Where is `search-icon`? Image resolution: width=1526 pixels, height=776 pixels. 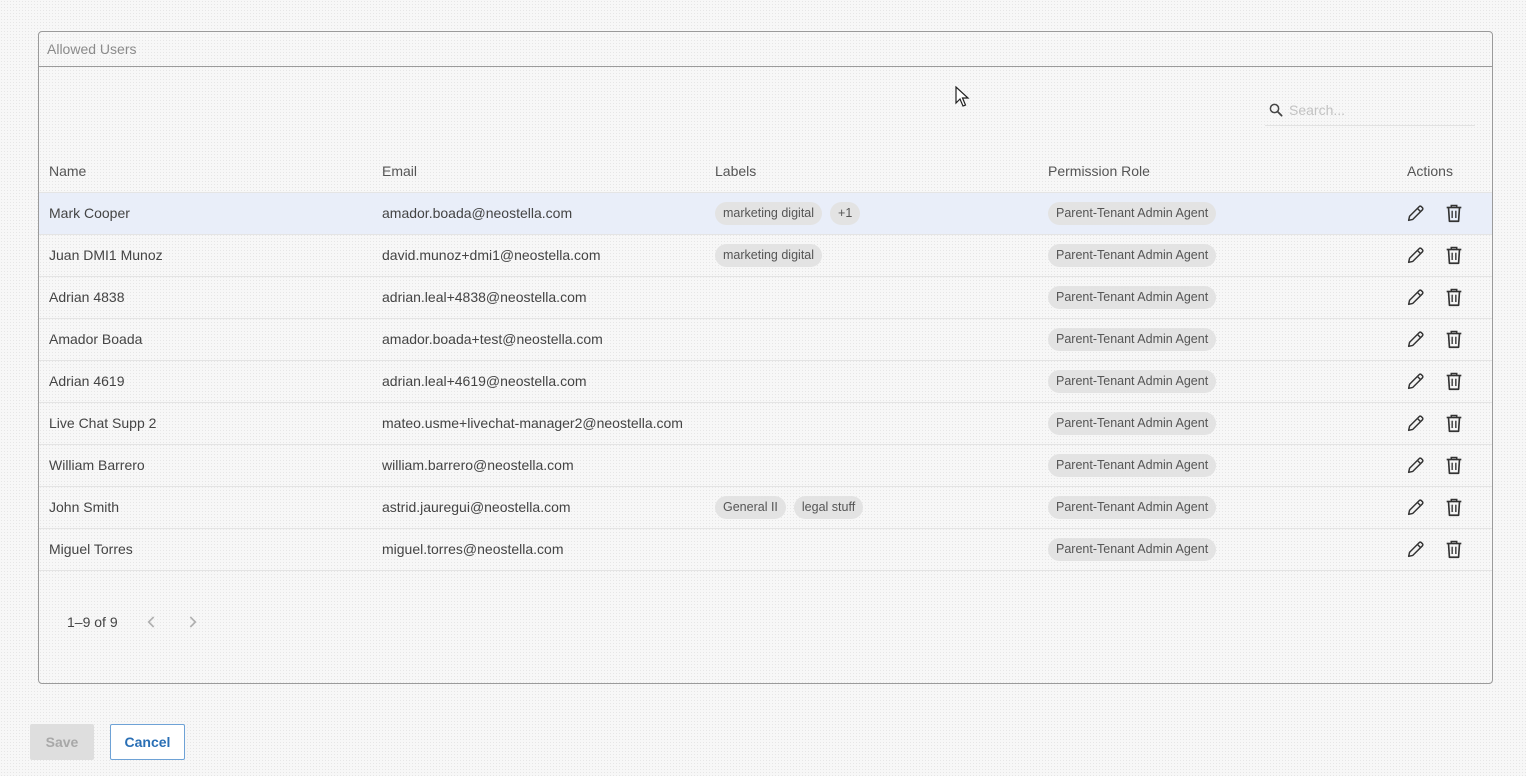 search-icon is located at coordinates (1276, 110).